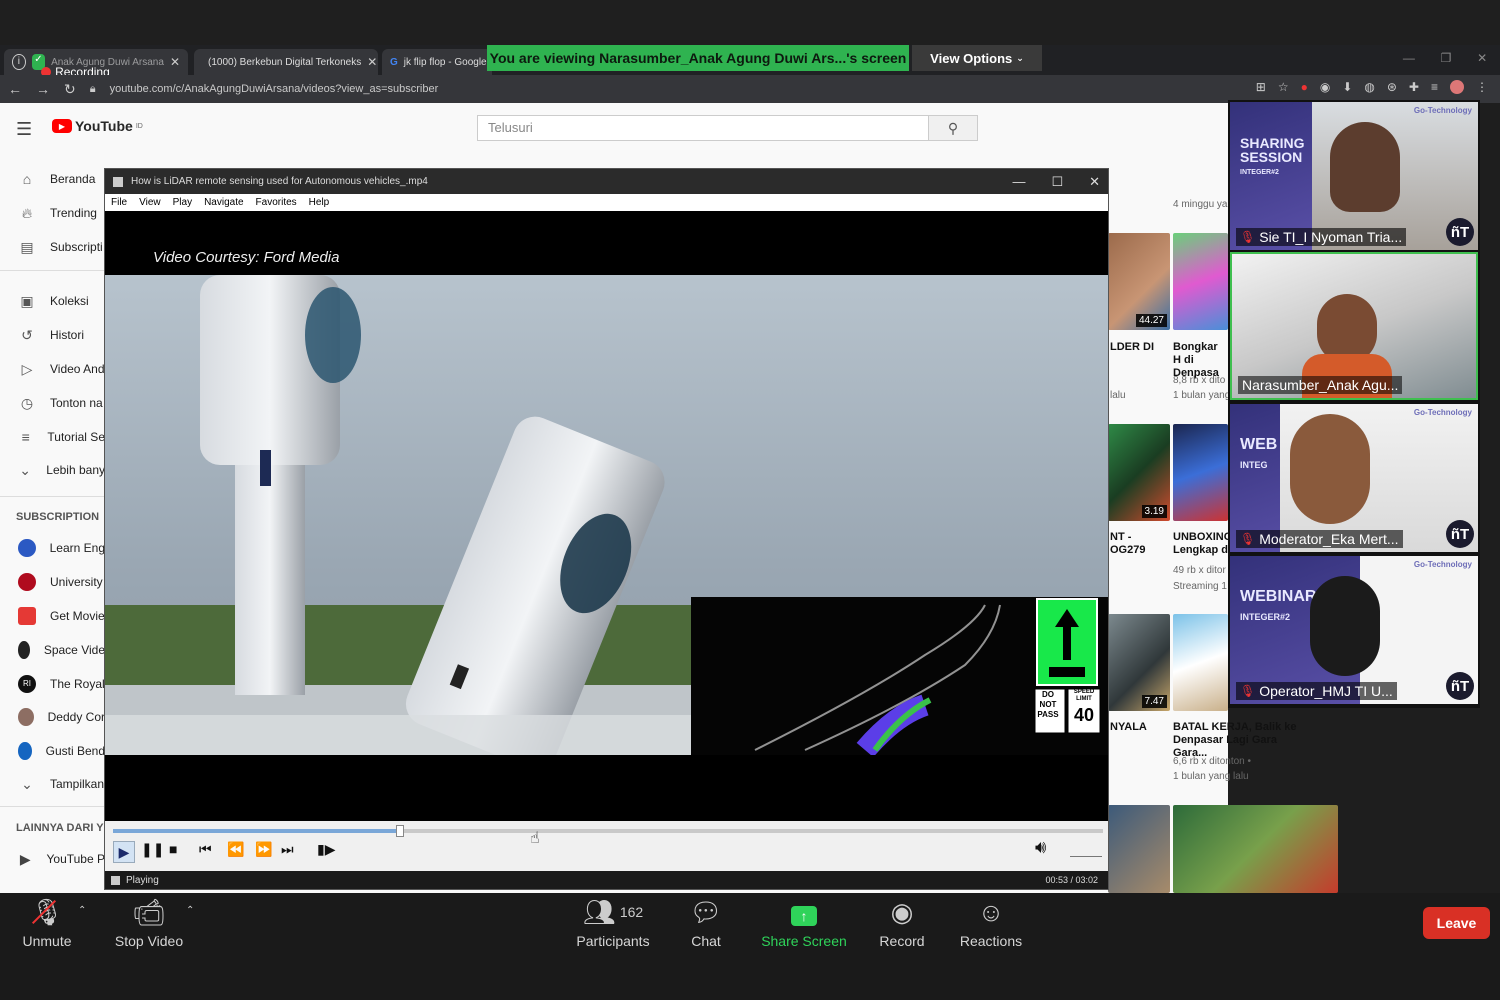 The height and width of the screenshot is (1000, 1500). What do you see at coordinates (70, 89) in the screenshot?
I see `reload-icon: ↻` at bounding box center [70, 89].